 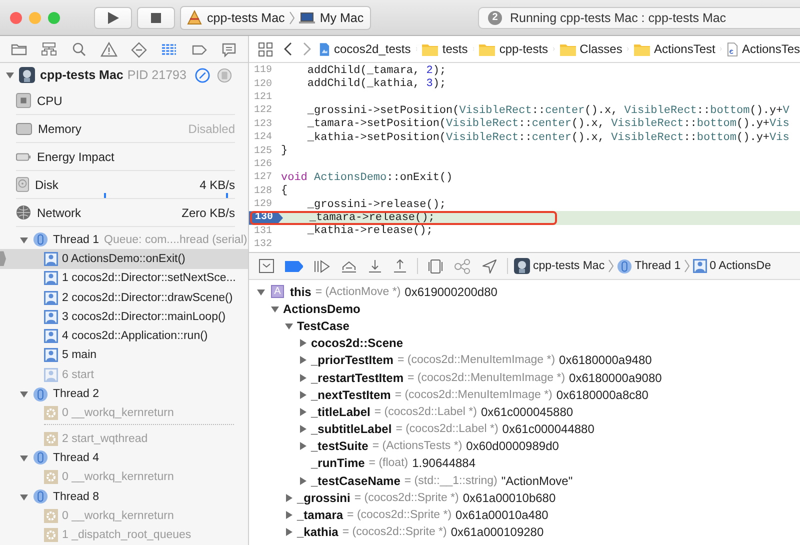 What do you see at coordinates (351, 429) in the screenshot?
I see `variable-name: _subtitleLabel` at bounding box center [351, 429].